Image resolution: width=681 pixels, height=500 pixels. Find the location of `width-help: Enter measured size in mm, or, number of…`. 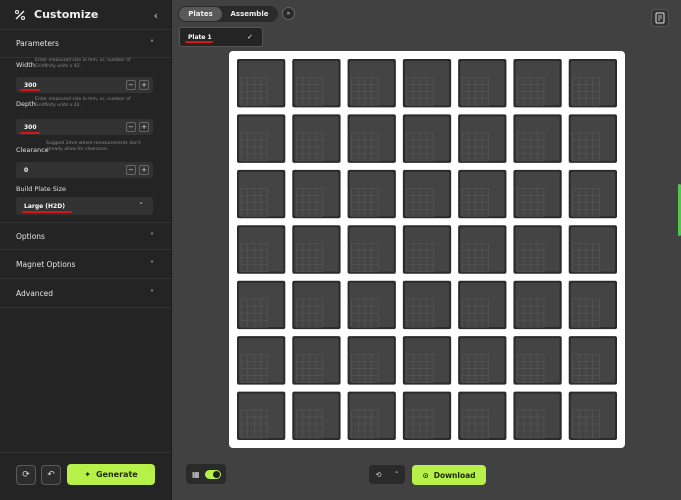

width-help: Enter measured size in mm, or, number of… is located at coordinates (83, 63).